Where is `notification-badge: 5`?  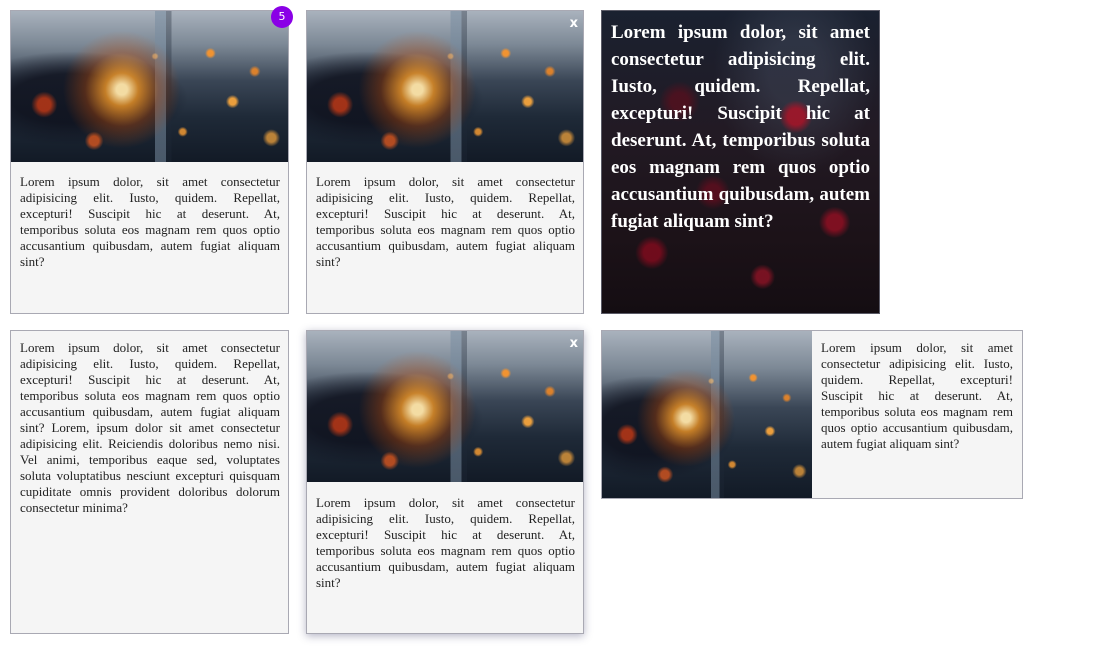 notification-badge: 5 is located at coordinates (282, 17).